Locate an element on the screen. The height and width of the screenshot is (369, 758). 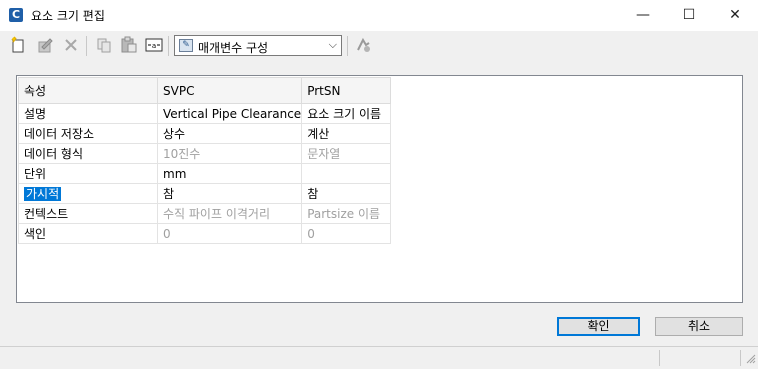
grid-header-row: 속성 SVPC PrtSN is located at coordinates (205, 90).